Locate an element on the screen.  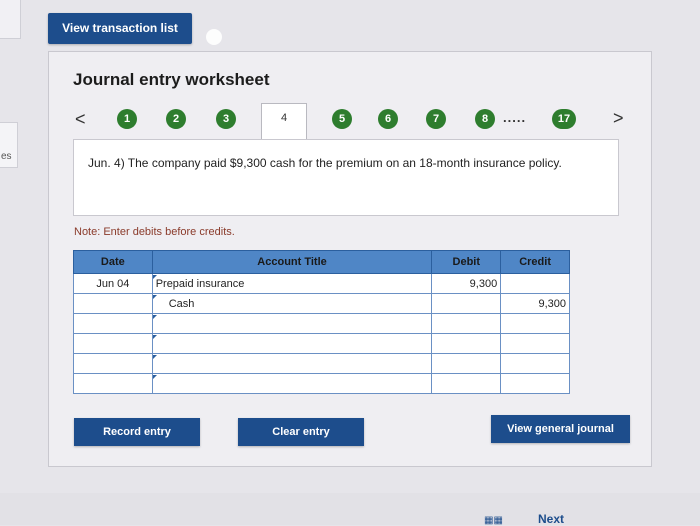
table-row: Cash 9,300 is located at coordinates (321, 303).